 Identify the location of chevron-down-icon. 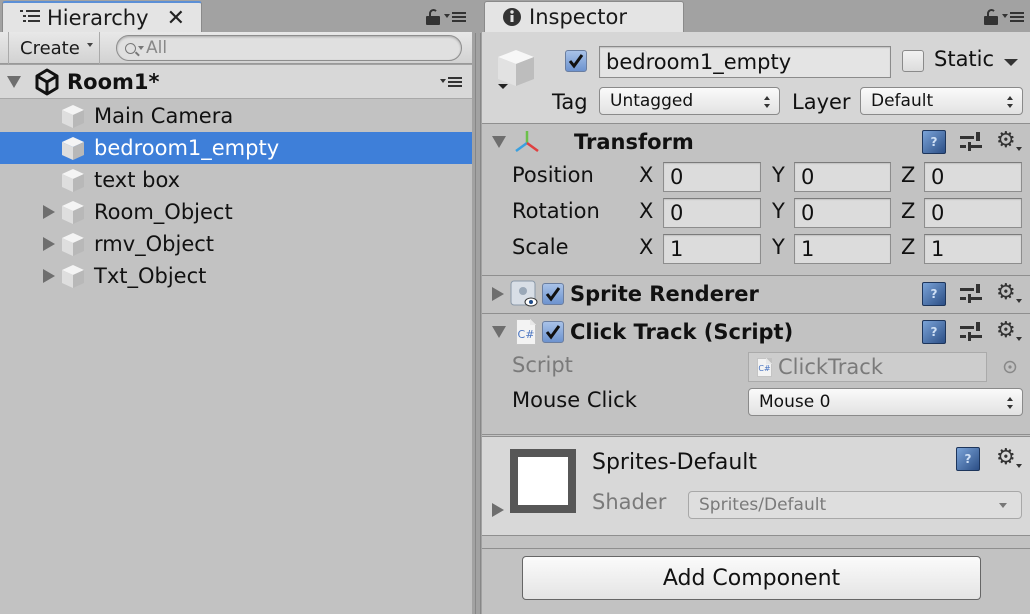
(1003, 505).